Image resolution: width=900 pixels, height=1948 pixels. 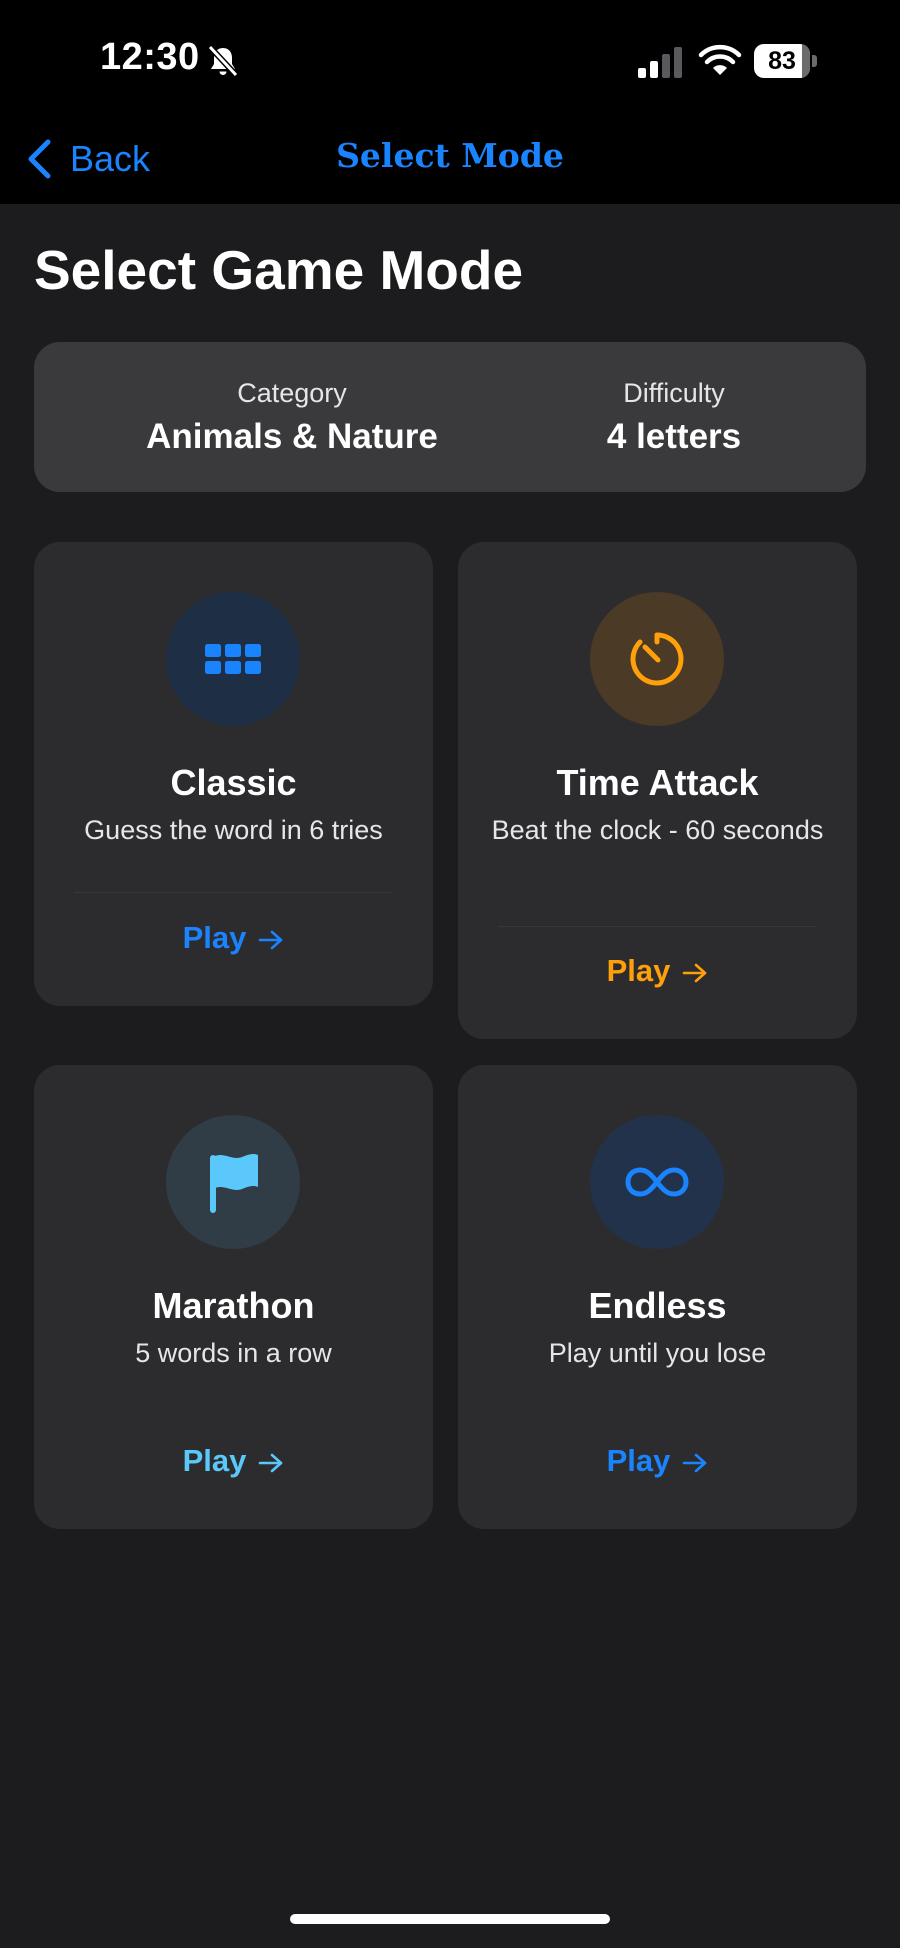 I want to click on difficulty-value: 4 letters, so click(x=674, y=436).